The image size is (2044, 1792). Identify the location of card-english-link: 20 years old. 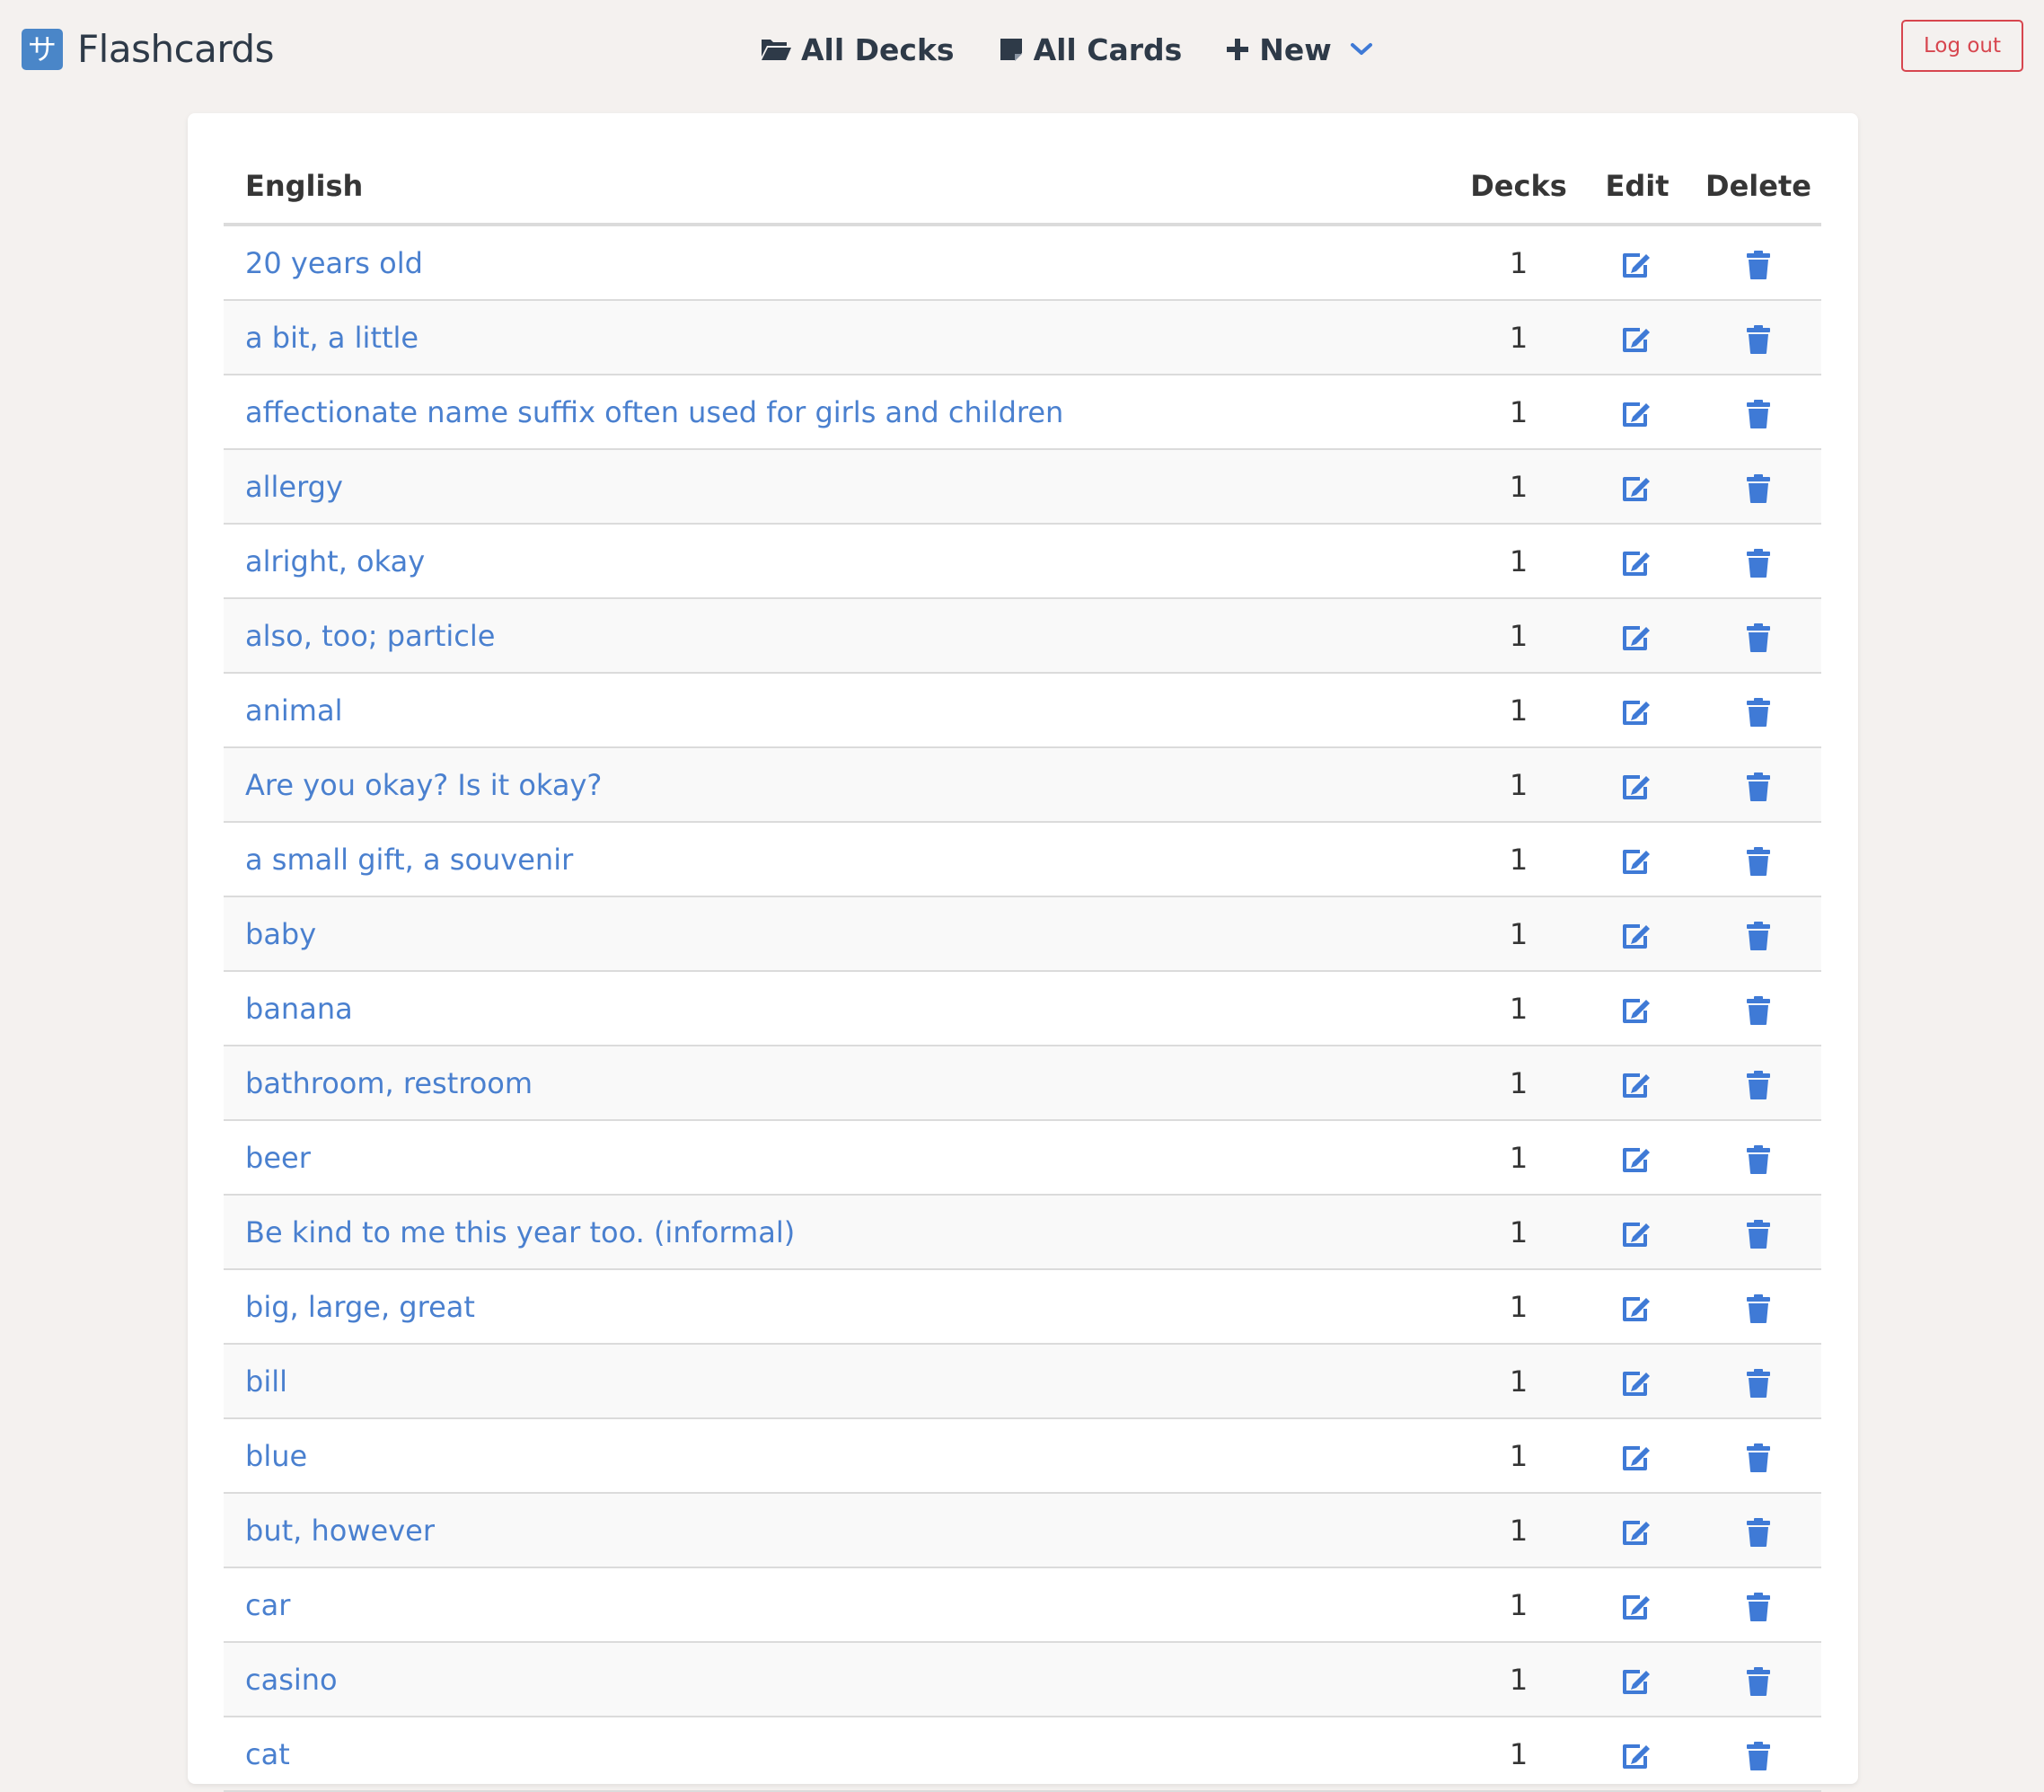
(334, 263).